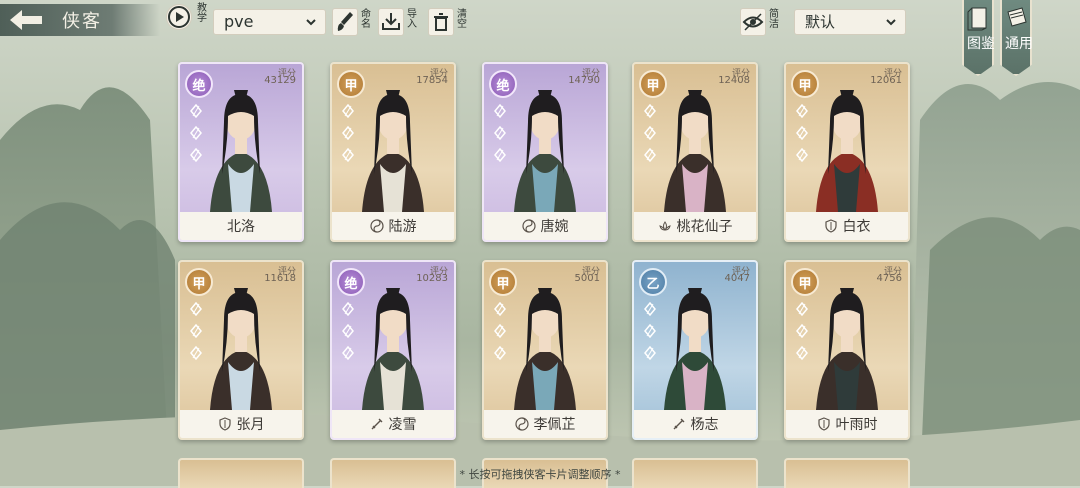 The image size is (1080, 488). I want to click on hero-name: 陆游, so click(402, 227).